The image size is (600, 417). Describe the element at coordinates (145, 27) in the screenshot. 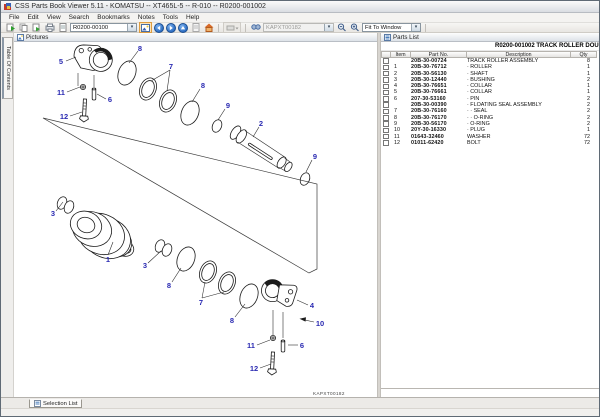

I see `pictures-view-toggle` at that location.